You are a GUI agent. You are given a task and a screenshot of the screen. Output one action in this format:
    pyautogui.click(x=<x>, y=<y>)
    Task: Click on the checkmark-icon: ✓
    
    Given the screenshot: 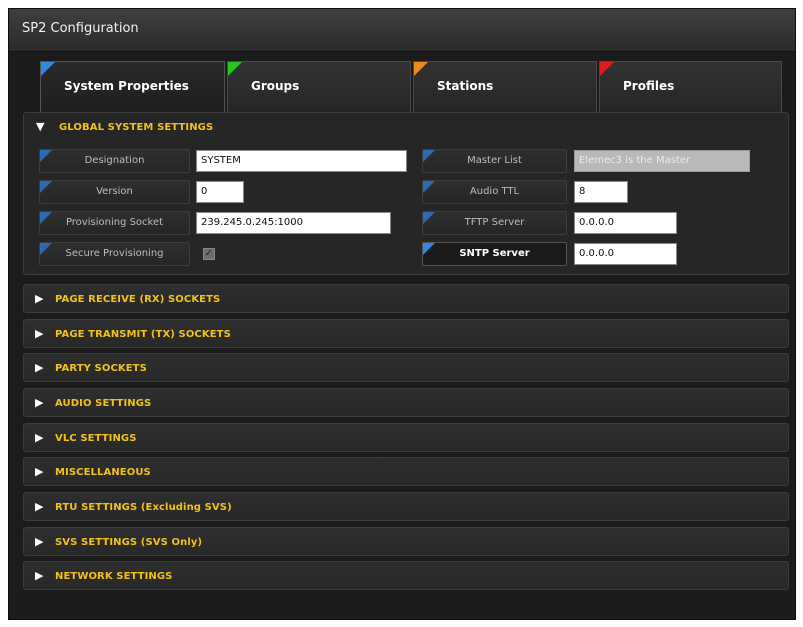 What is the action you would take?
    pyautogui.click(x=209, y=253)
    